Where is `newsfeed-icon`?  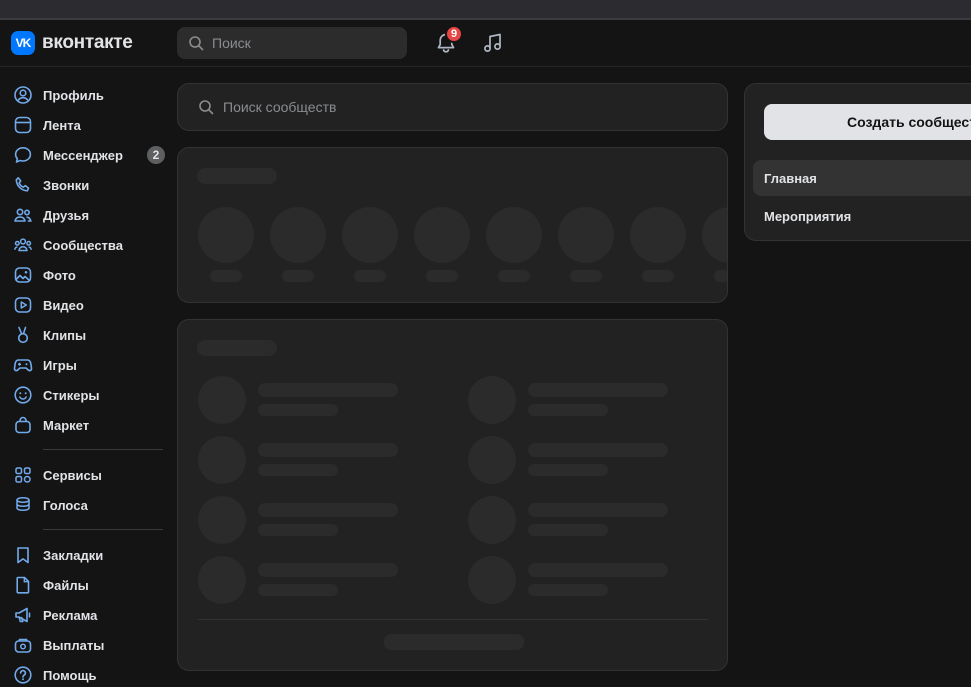
newsfeed-icon is located at coordinates (23, 125).